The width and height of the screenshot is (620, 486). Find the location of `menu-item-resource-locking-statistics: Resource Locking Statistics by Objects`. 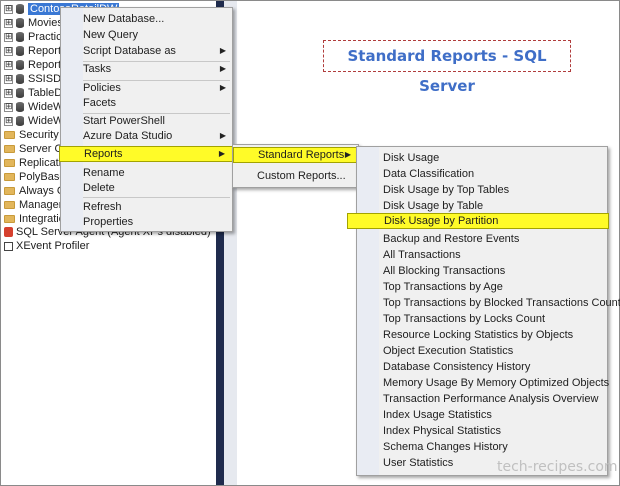

menu-item-resource-locking-statistics: Resource Locking Statistics by Objects is located at coordinates (482, 335).